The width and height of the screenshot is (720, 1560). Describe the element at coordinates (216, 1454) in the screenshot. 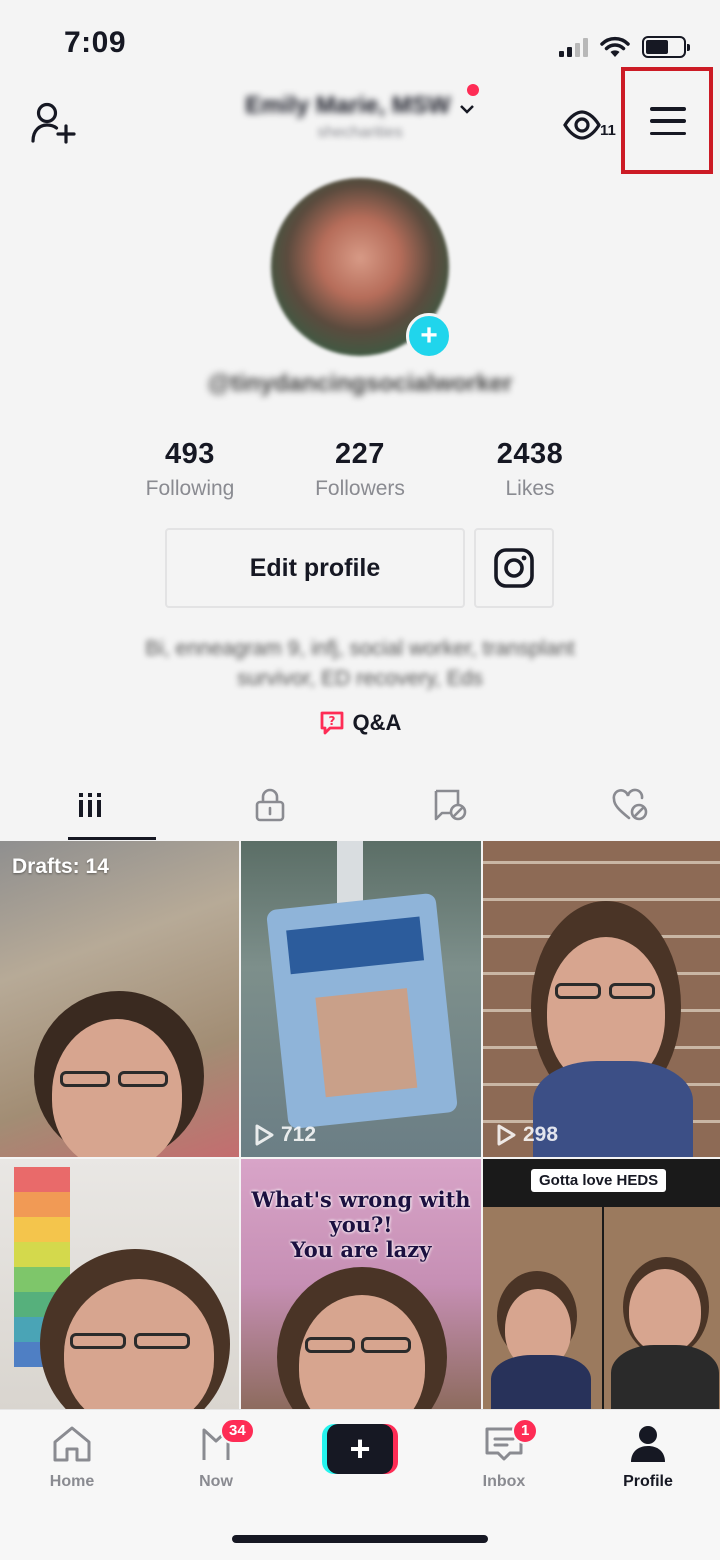

I see `nav-now: 34 Now` at that location.